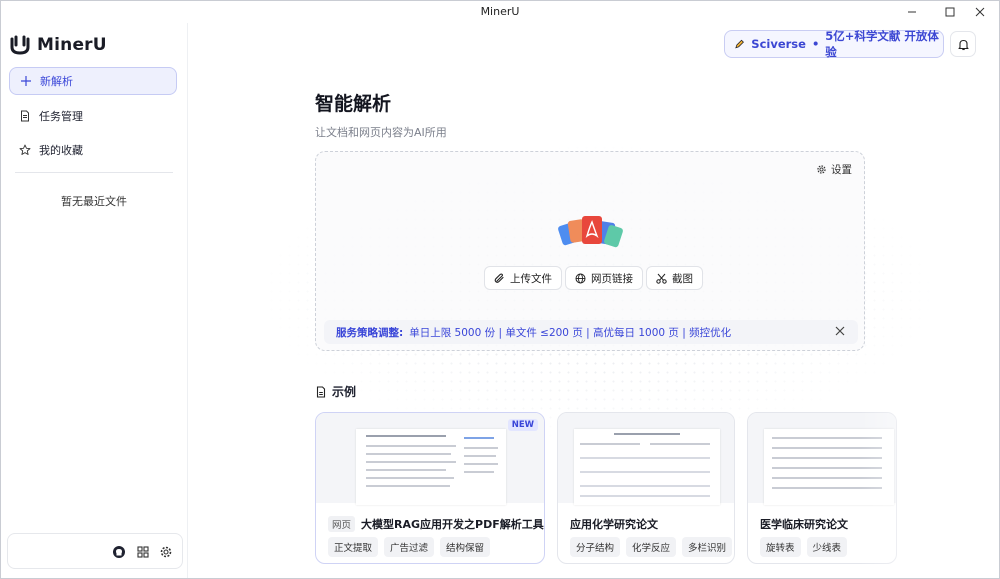 The height and width of the screenshot is (579, 1000). I want to click on example-card: 医学临床研究论文 旋转表 少线表, so click(822, 488).